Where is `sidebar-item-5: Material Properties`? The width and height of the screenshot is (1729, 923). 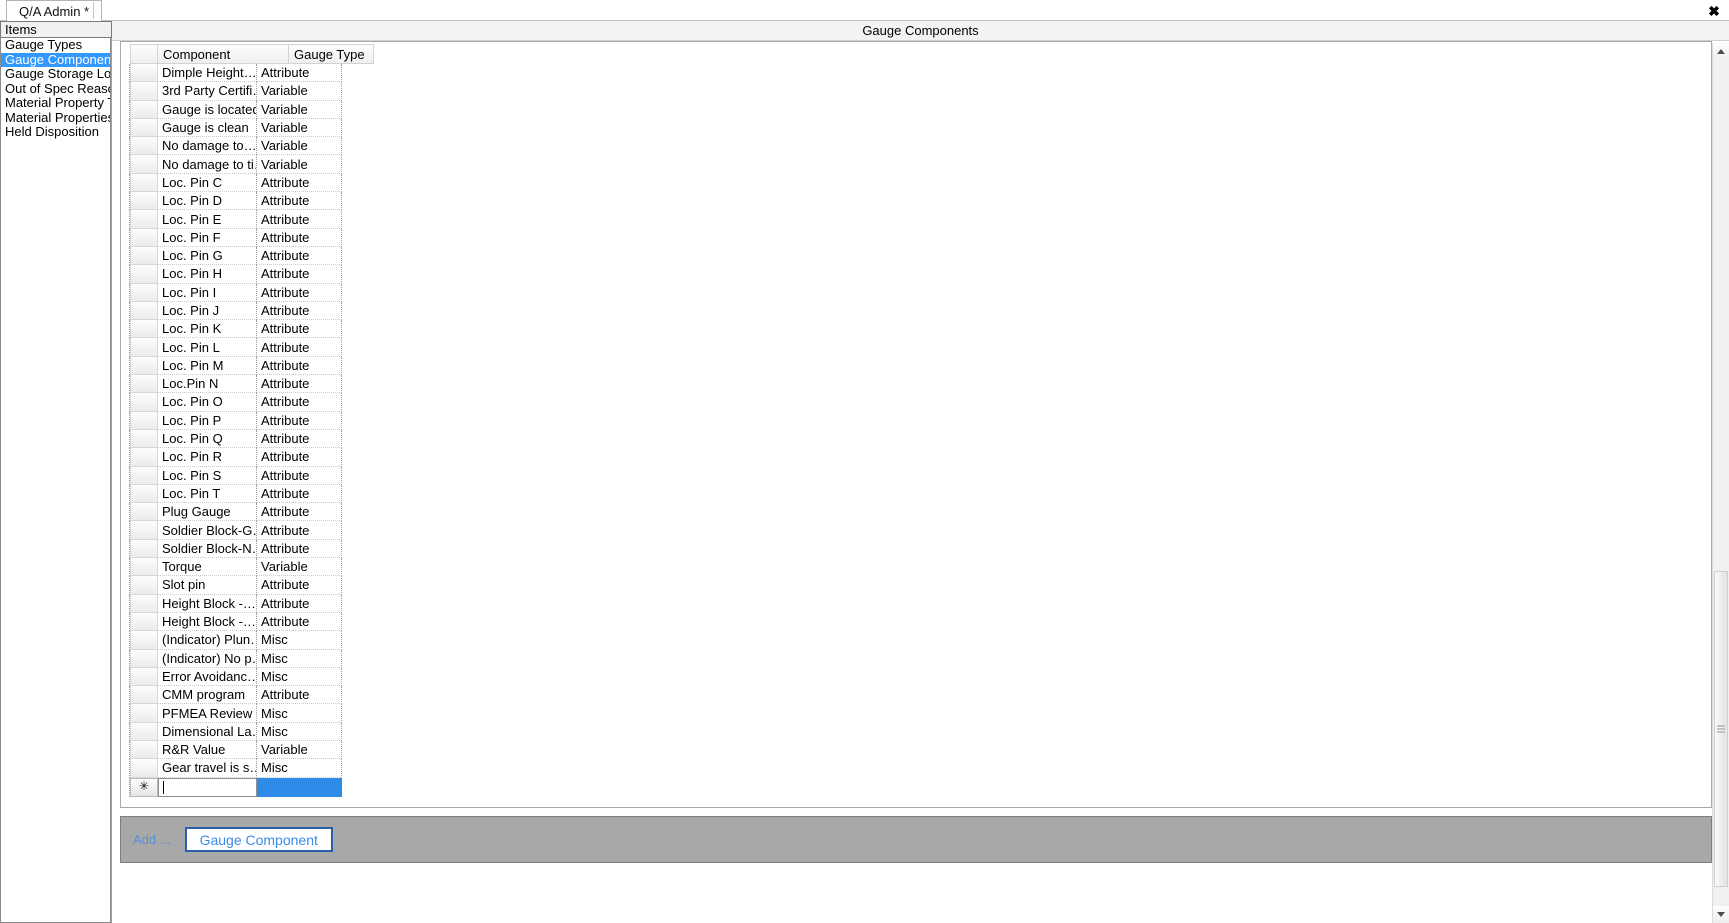
sidebar-item-5: Material Properties is located at coordinates (55, 118).